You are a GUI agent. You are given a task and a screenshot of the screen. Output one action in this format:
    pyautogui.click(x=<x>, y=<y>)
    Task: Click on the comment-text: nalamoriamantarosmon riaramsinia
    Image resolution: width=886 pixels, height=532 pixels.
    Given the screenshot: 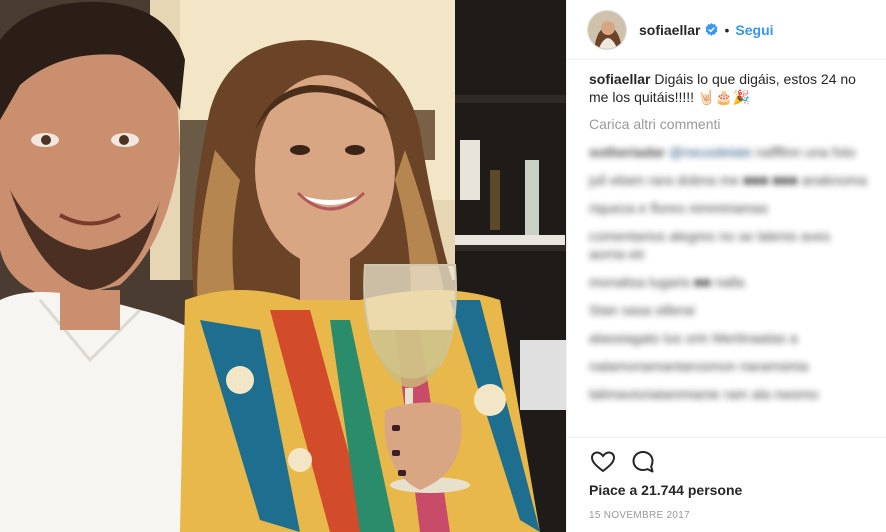 What is the action you would take?
    pyautogui.click(x=699, y=366)
    